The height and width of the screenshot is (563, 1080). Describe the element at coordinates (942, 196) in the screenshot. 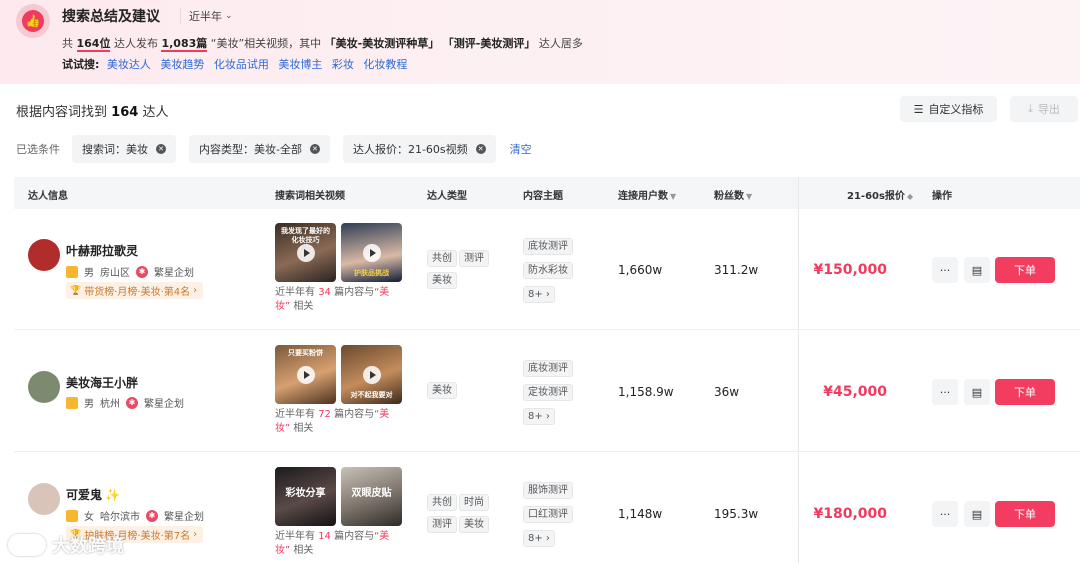

I see `col-actions: 操作` at that location.